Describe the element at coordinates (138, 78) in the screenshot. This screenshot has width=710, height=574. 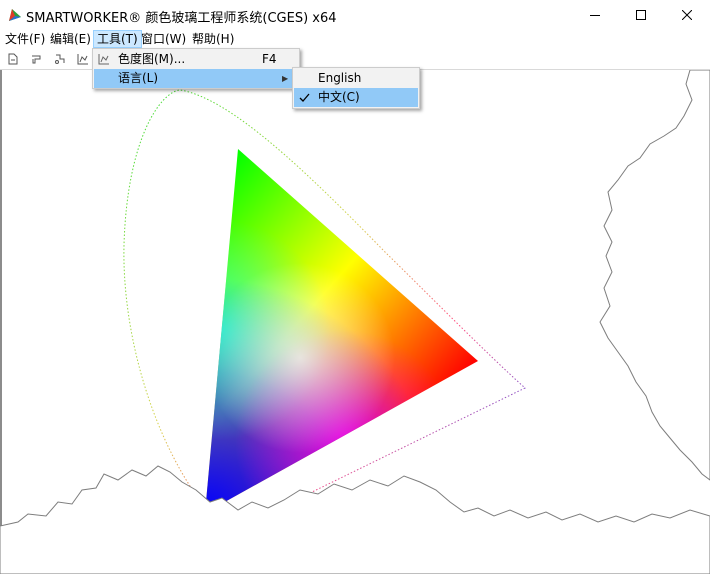
I see `menu-item-label: 语言(L)` at that location.